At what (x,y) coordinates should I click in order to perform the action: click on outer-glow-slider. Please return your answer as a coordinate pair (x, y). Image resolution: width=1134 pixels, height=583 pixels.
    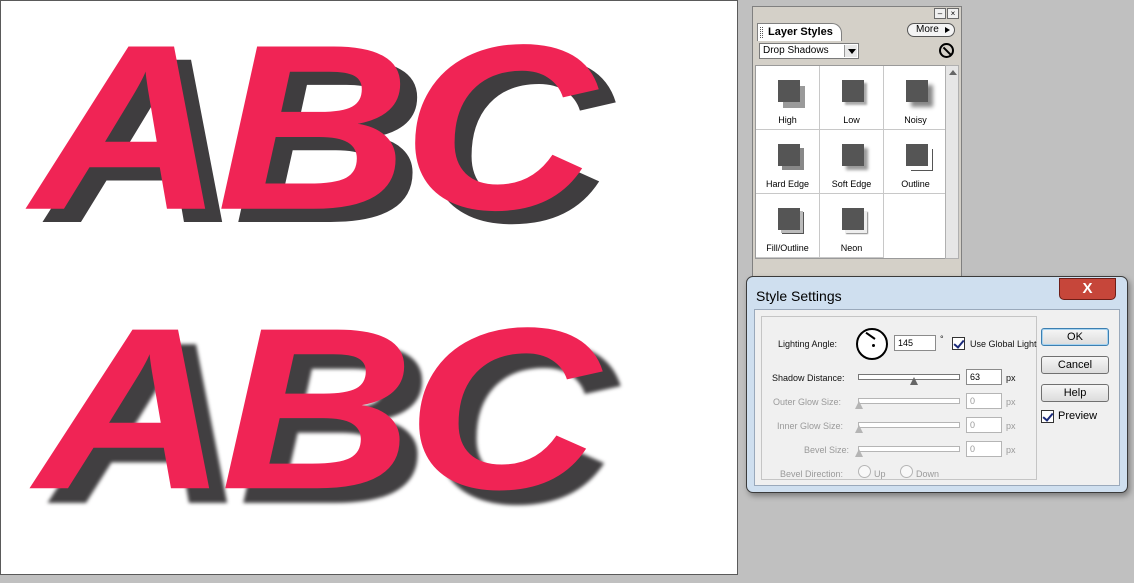
    Looking at the image, I should click on (909, 401).